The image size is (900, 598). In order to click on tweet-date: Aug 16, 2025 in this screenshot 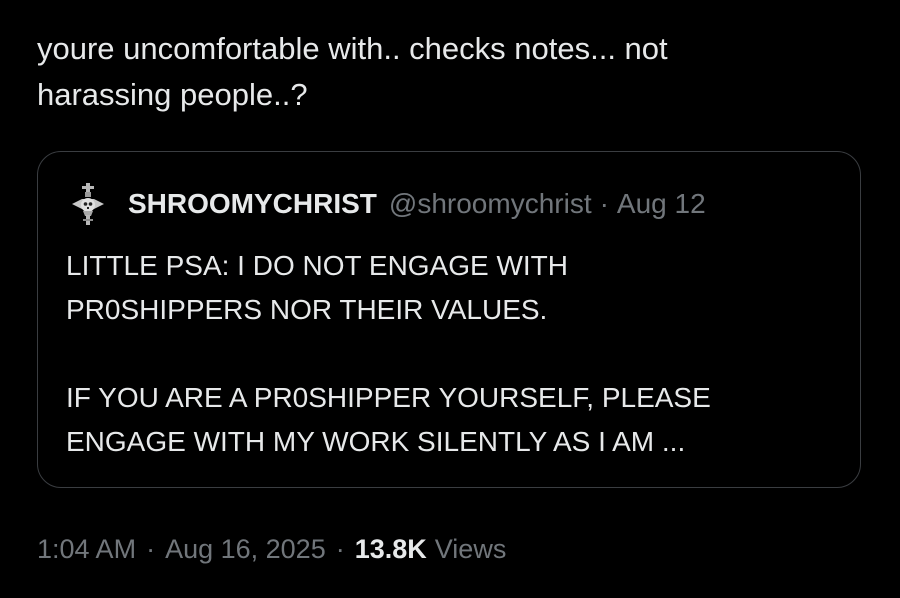, I will do `click(245, 549)`.